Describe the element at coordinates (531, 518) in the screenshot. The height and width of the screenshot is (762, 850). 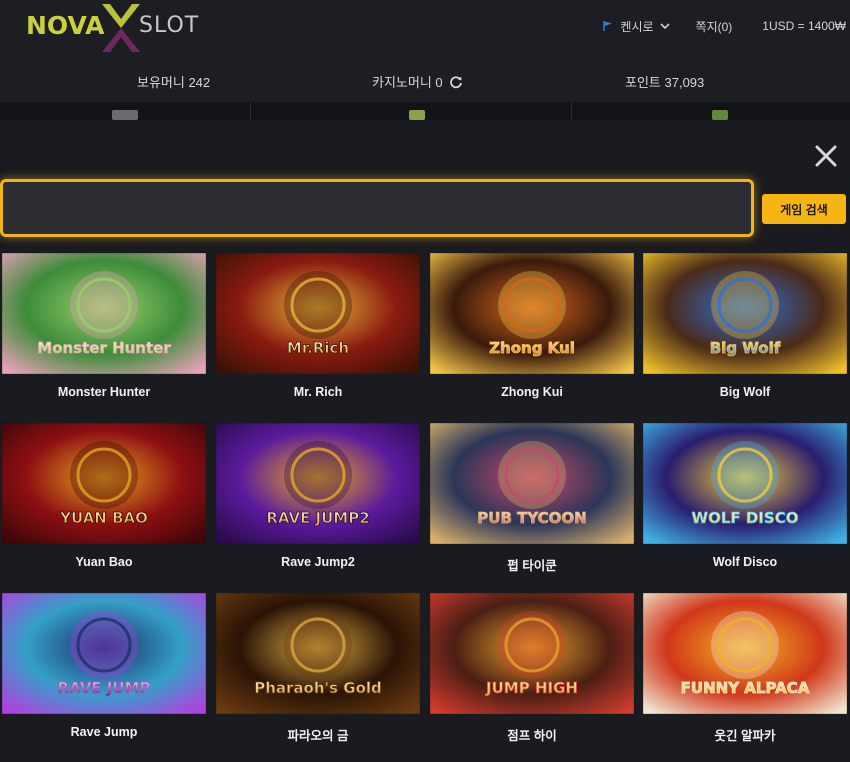
I see `game-title-art: PUB TYCOON` at that location.